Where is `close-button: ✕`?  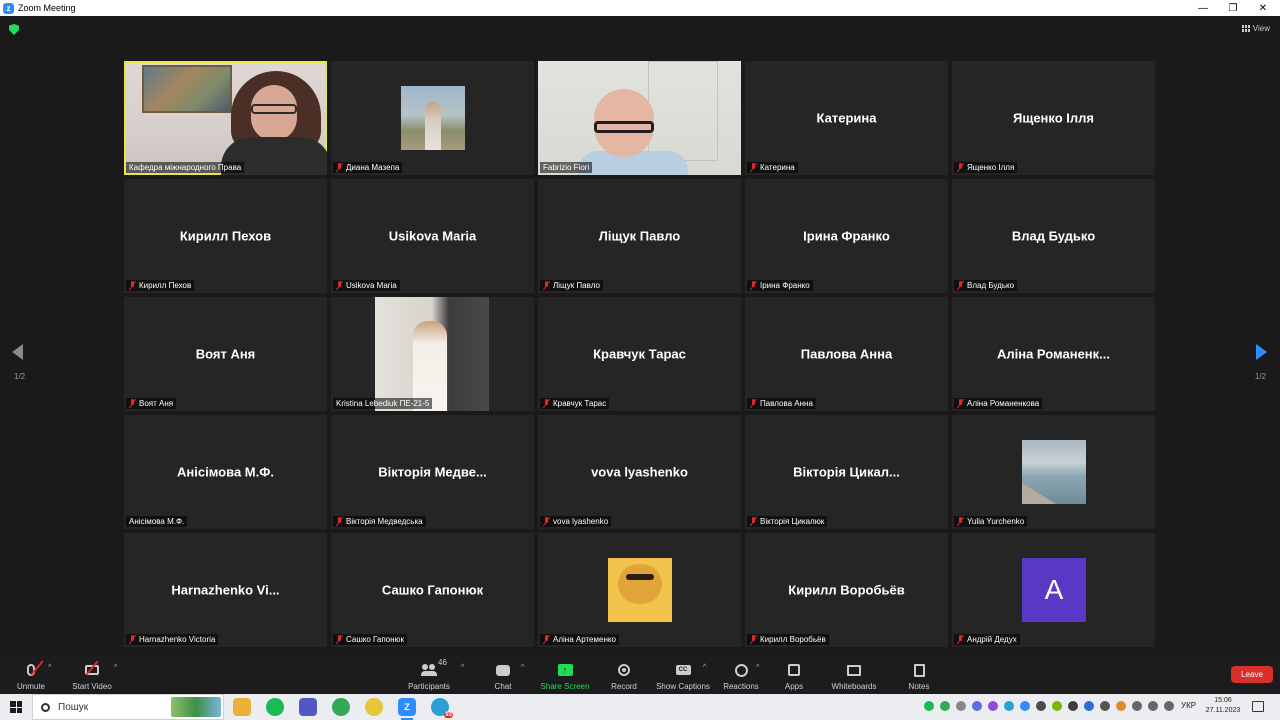 close-button: ✕ is located at coordinates (1263, 8).